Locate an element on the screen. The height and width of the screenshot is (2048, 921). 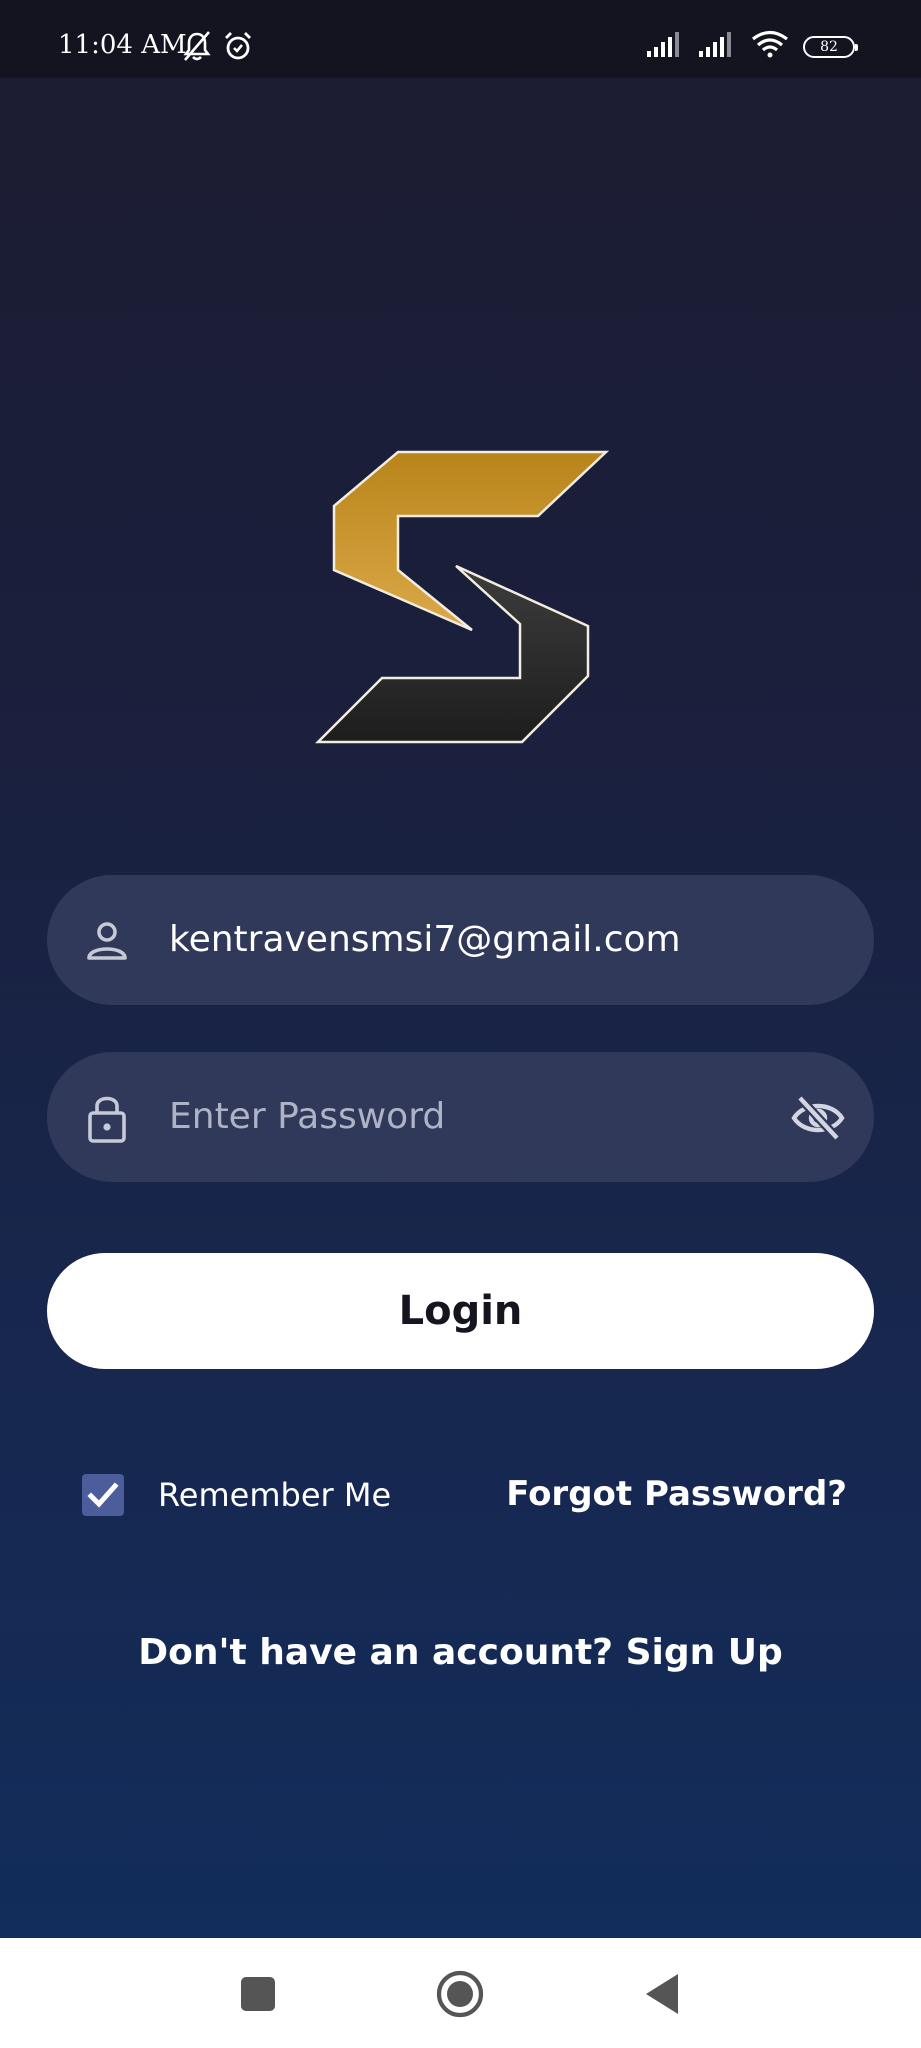
password-placeholder: Enter Password is located at coordinates (307, 1116).